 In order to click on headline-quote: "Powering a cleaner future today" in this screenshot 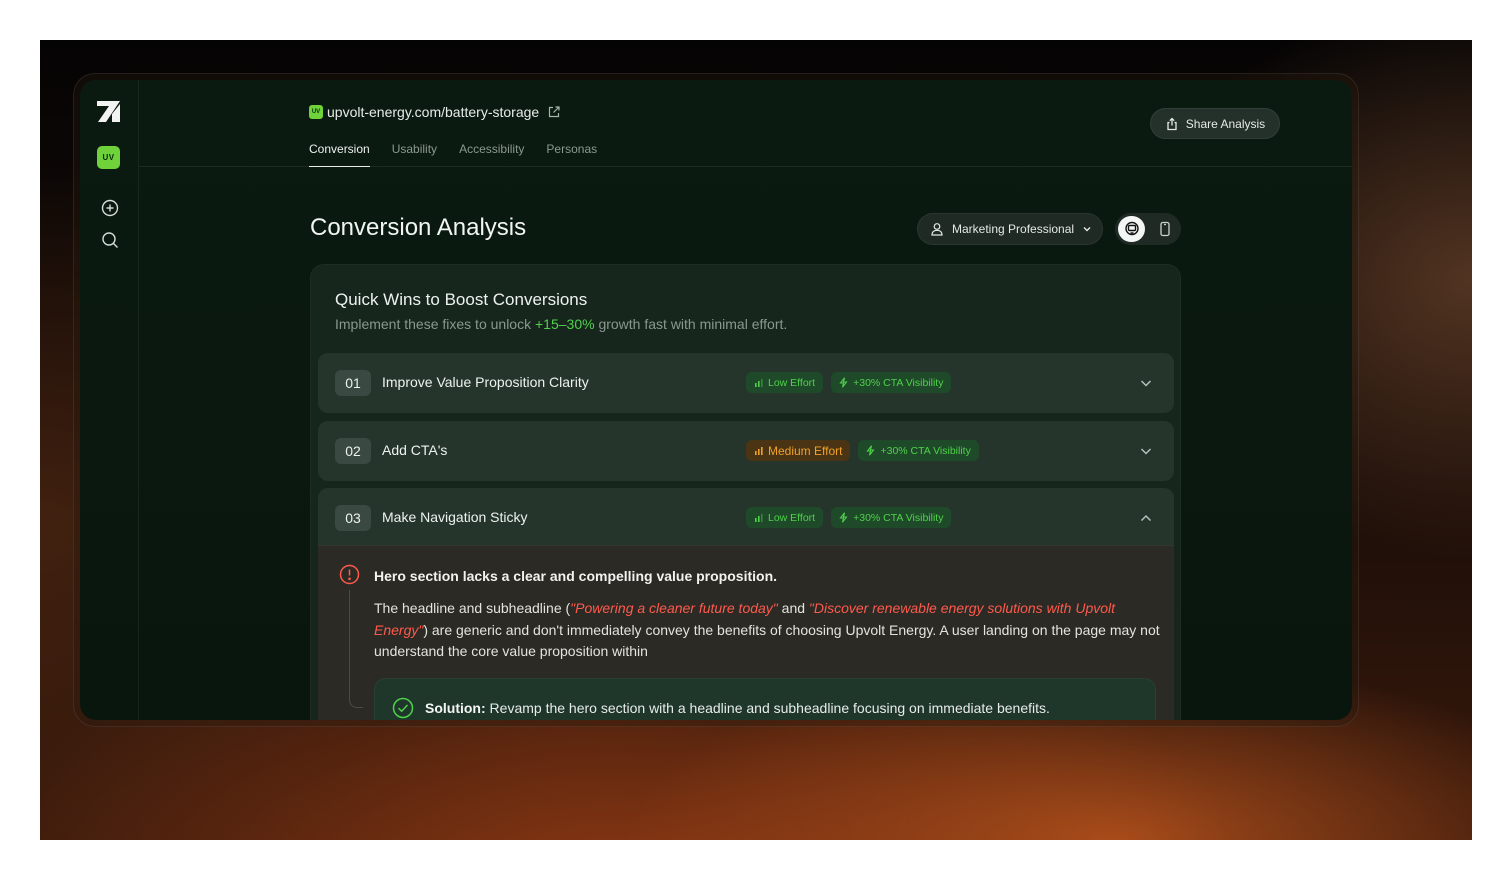, I will do `click(674, 608)`.